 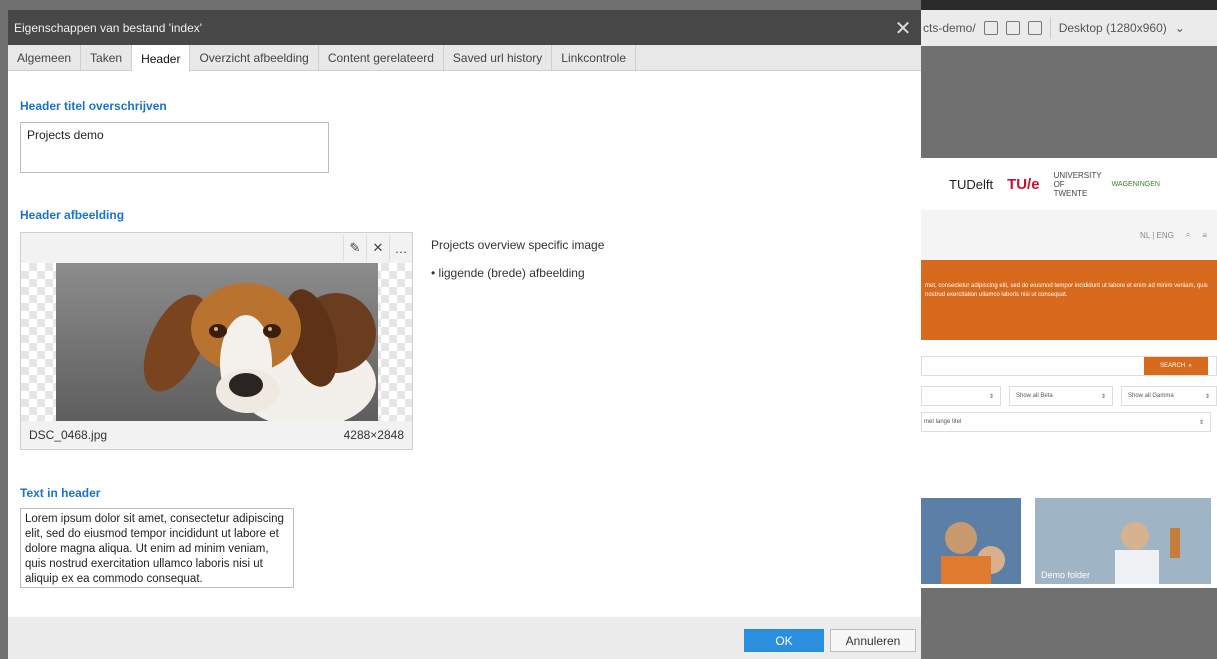 I want to click on filter-select: Show all Beta ⇕, so click(x=1061, y=396).